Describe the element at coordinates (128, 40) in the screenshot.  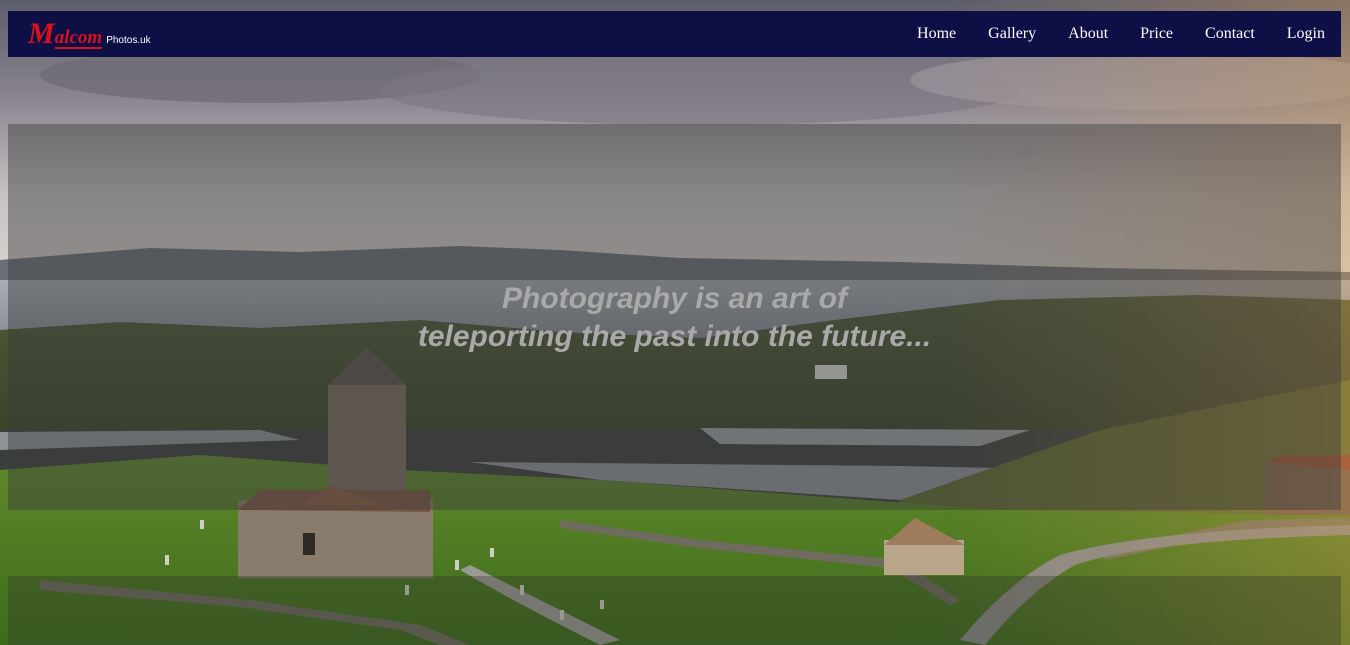
I see `brand-domain: Photos.uk` at that location.